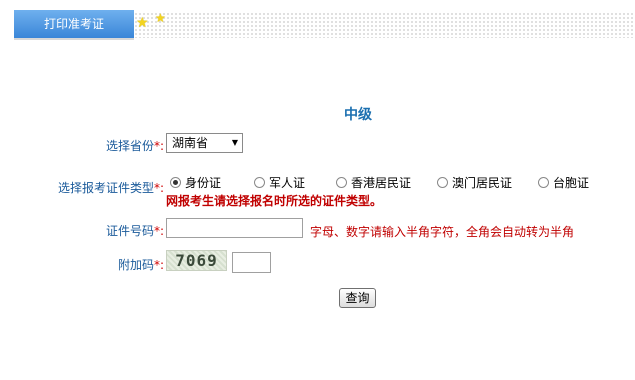 Image resolution: width=635 pixels, height=380 pixels. I want to click on id-number-label: 证件号码*:, so click(112, 230).